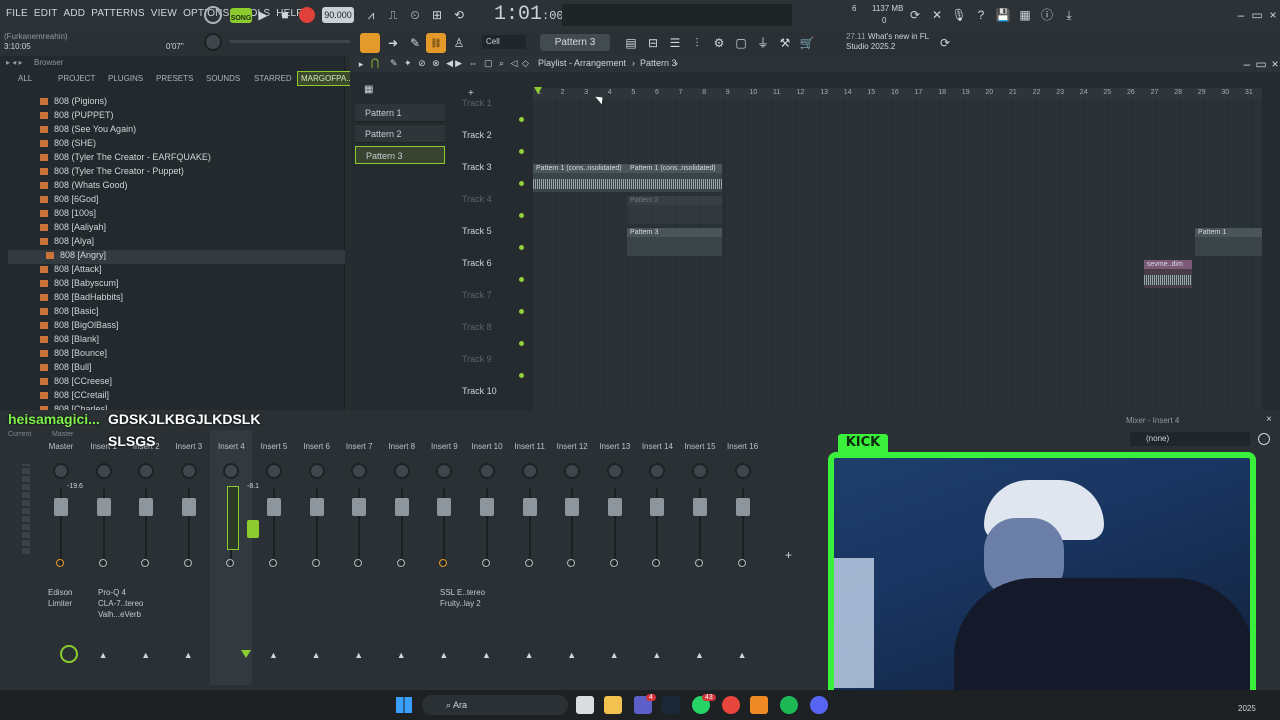 This screenshot has width=1280, height=720. Describe the element at coordinates (73, 355) in the screenshot. I see `browser-item: 808 [Bounce]` at that location.